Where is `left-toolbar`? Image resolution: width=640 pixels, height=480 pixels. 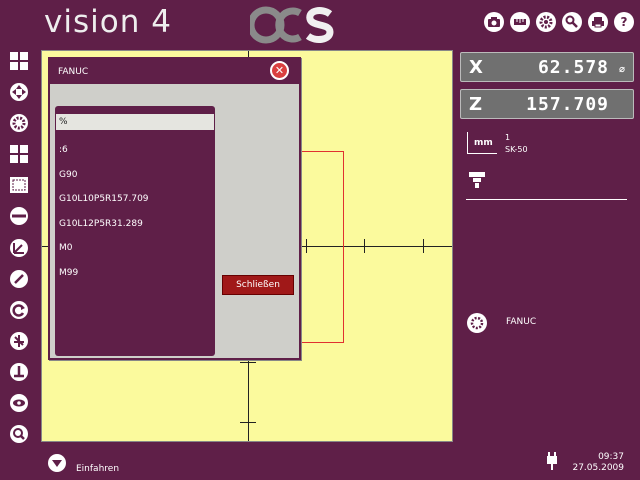
left-toolbar is located at coordinates (20, 252).